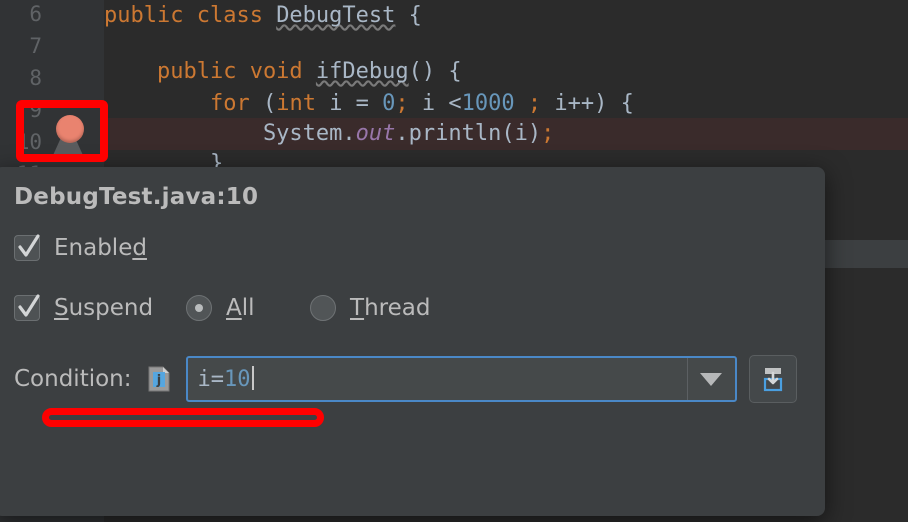 This screenshot has height=522, width=908. I want to click on line-number: 6, so click(35, 14).